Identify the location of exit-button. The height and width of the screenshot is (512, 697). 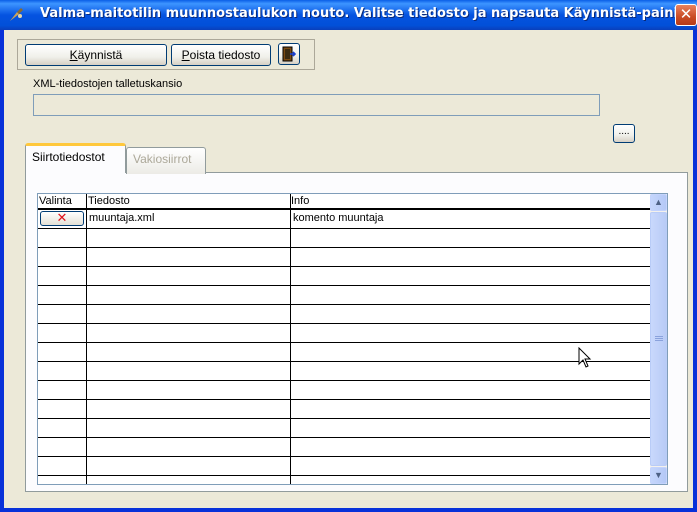
(289, 54).